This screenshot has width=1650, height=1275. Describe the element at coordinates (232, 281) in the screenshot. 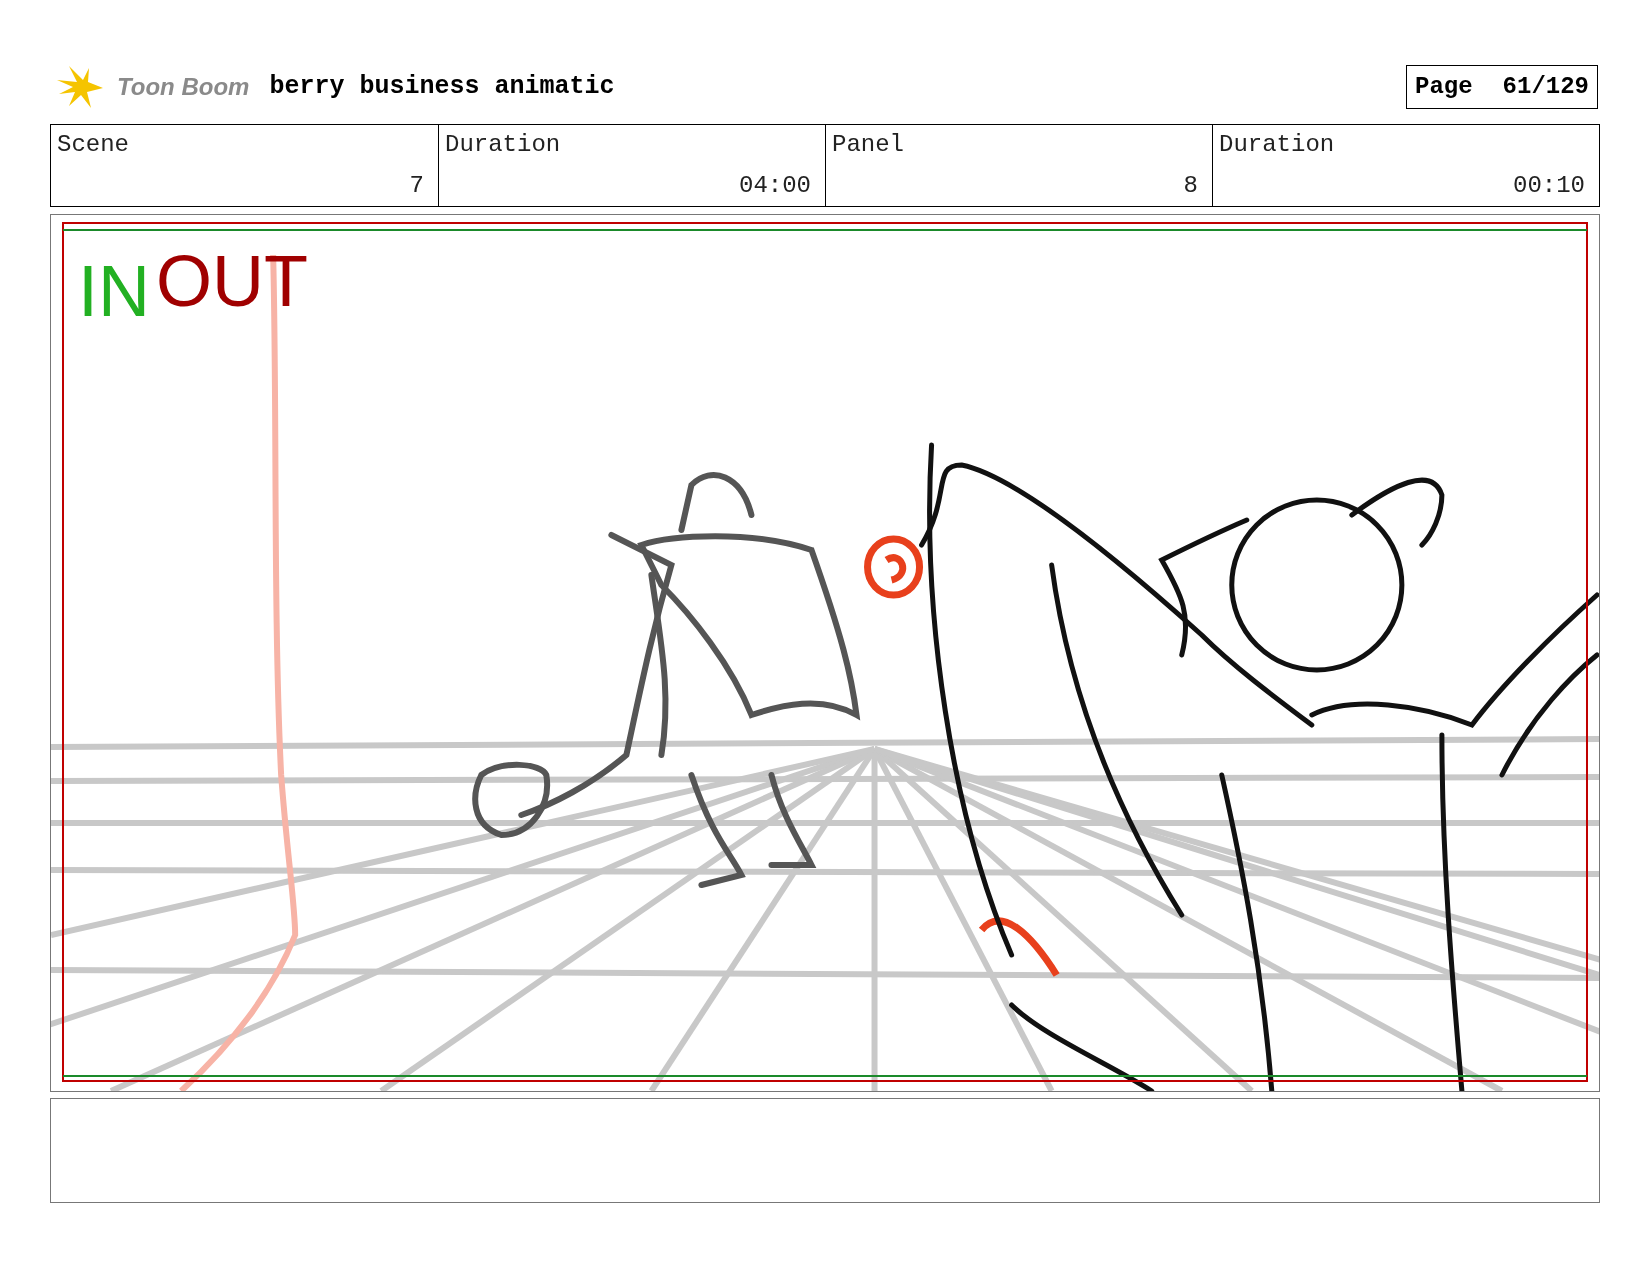

I see `timing-mark: OUT` at that location.